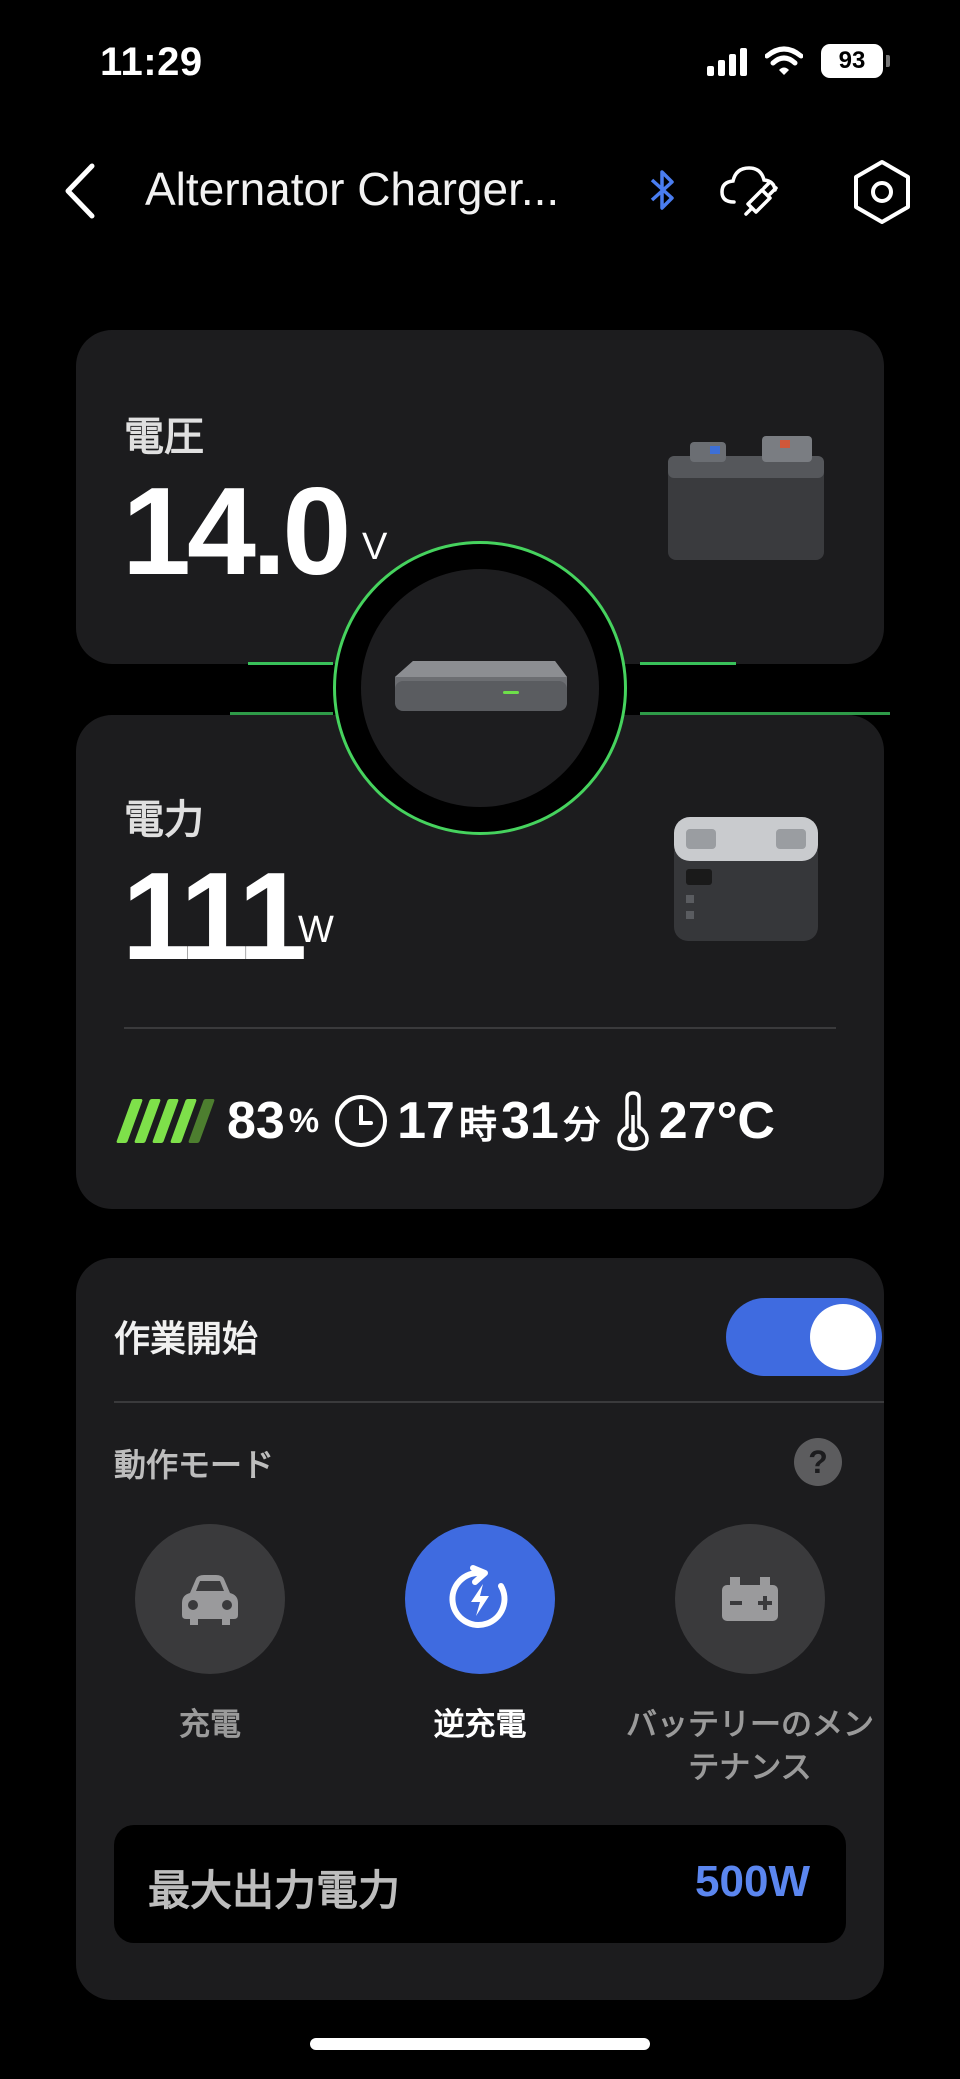  Describe the element at coordinates (186, 1338) in the screenshot. I see `operation-switch-label: 作業開始` at that location.